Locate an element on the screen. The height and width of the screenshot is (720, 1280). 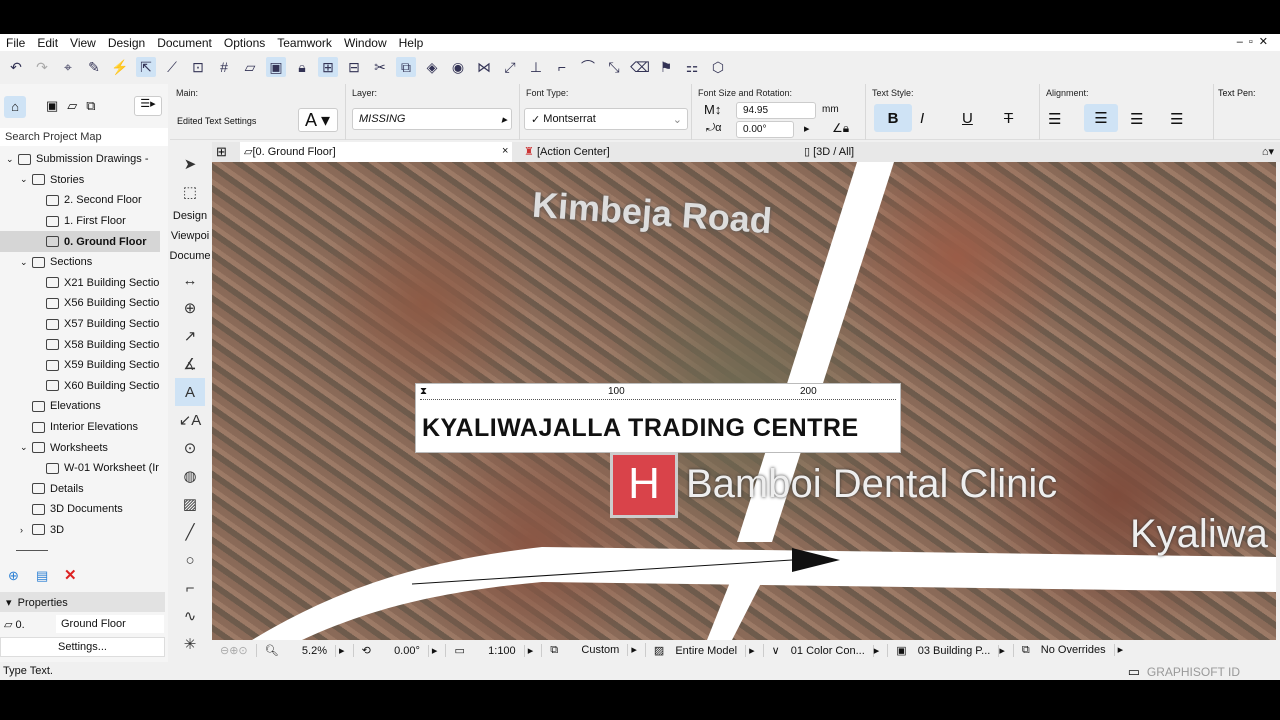
angle-lock-icon: ∠🔒︎ is located at coordinates (840, 128).